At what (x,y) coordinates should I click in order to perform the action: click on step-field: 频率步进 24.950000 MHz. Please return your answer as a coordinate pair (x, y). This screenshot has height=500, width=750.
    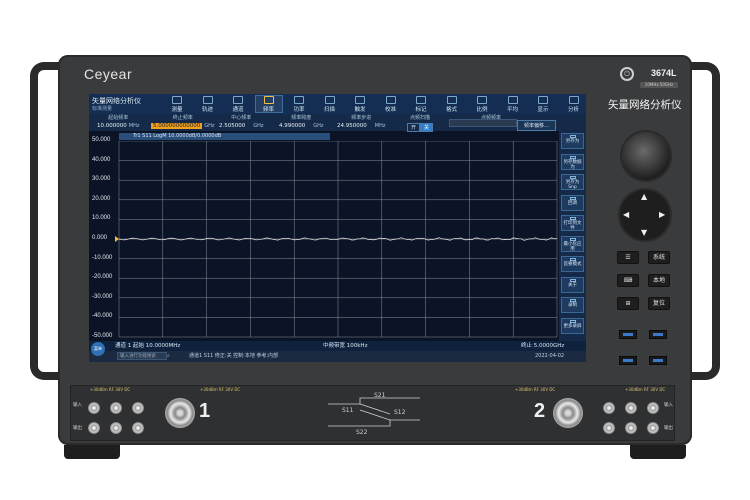
    Looking at the image, I should click on (361, 121).